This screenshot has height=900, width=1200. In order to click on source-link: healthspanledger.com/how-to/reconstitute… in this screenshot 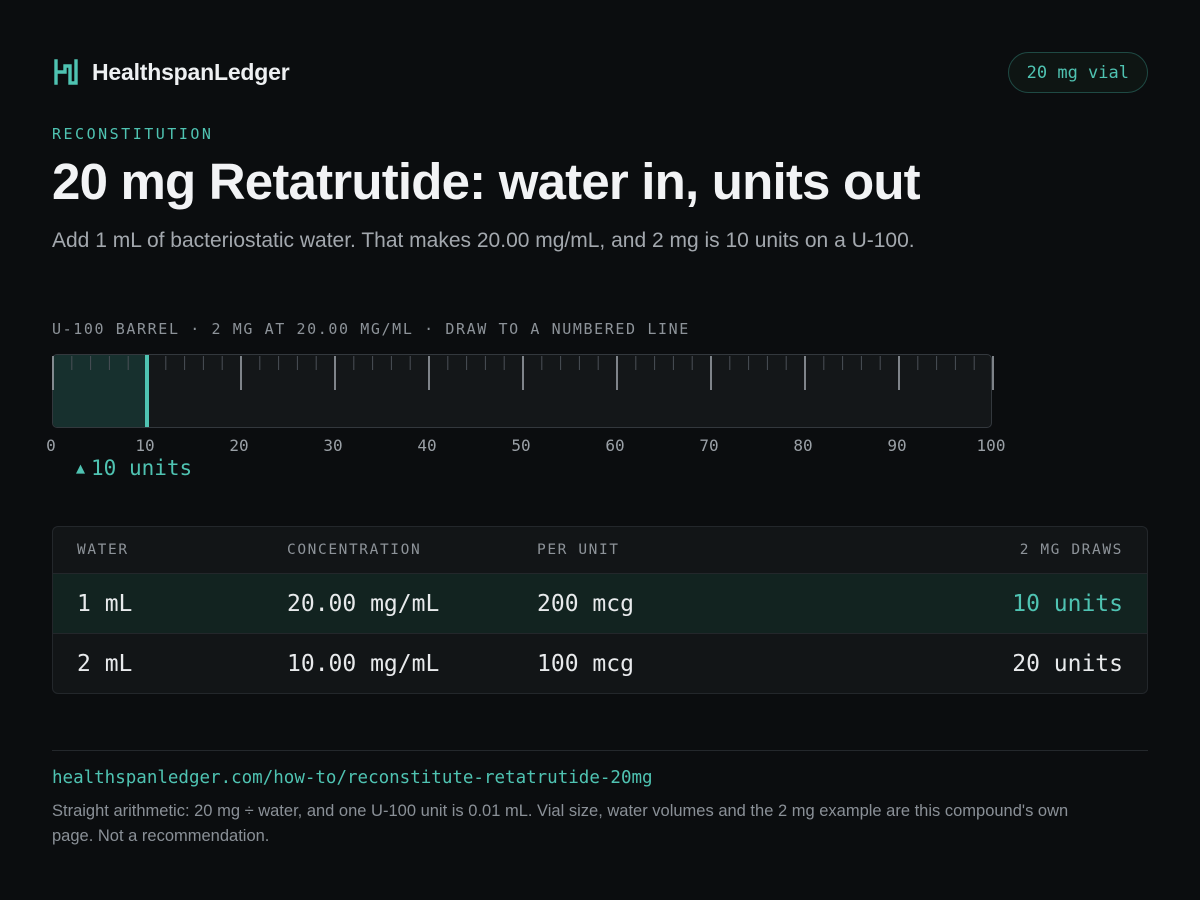, I will do `click(352, 778)`.